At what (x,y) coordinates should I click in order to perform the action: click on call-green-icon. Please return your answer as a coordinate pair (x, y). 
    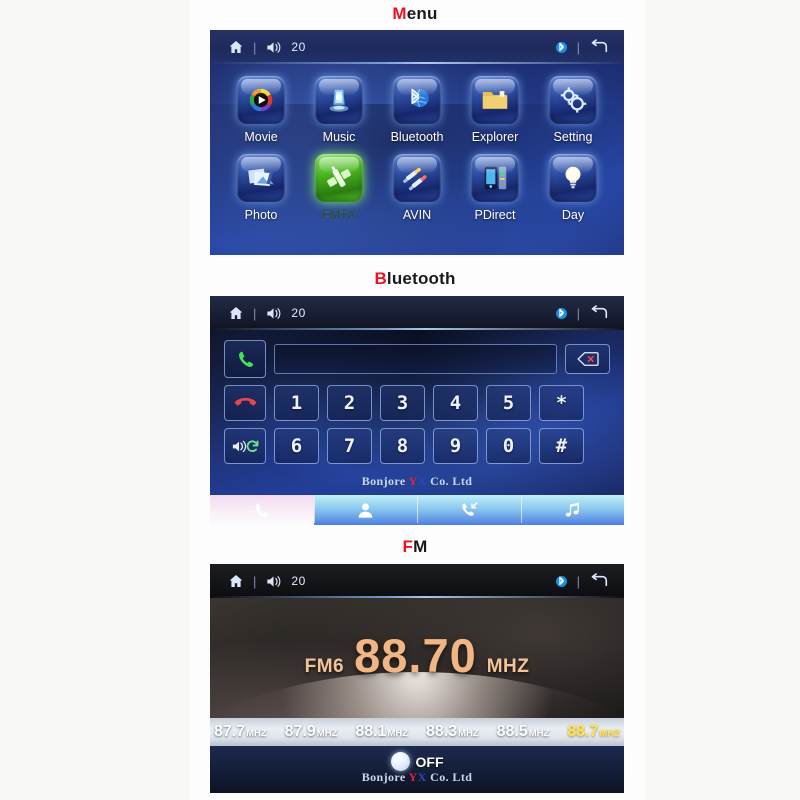
    Looking at the image, I should click on (245, 359).